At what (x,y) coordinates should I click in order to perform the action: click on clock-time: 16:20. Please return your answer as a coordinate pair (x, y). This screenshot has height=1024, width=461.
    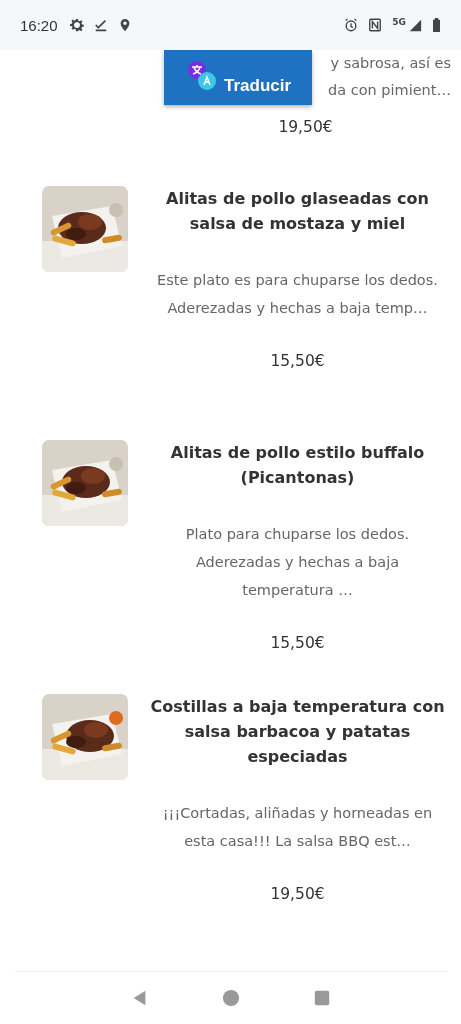
    Looking at the image, I should click on (39, 25).